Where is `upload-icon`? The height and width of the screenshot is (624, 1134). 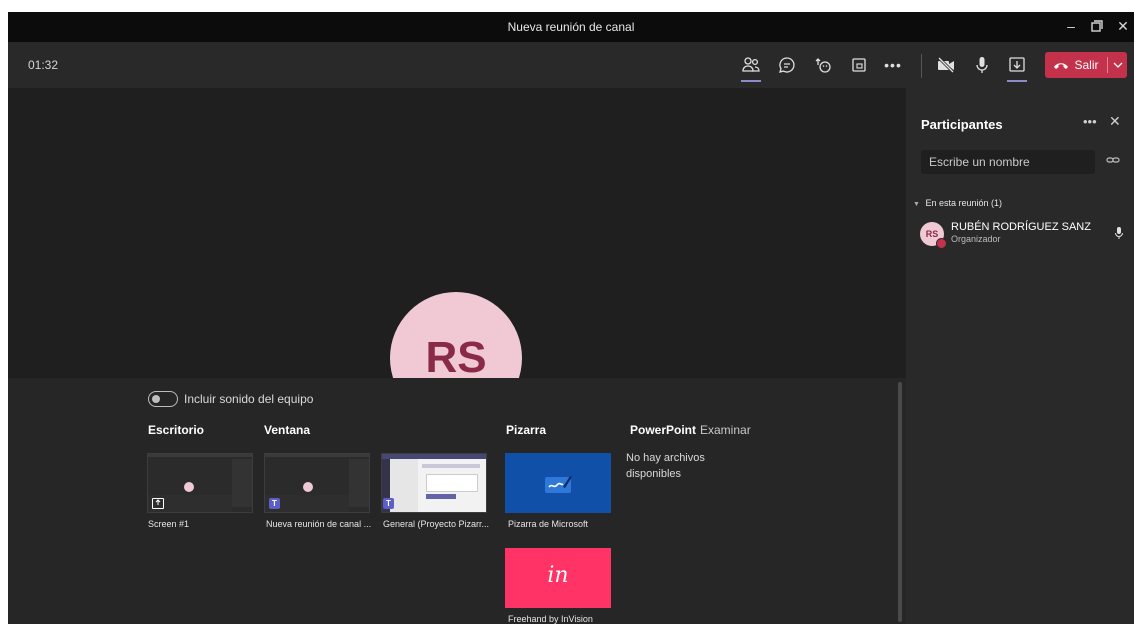
upload-icon is located at coordinates (158, 503).